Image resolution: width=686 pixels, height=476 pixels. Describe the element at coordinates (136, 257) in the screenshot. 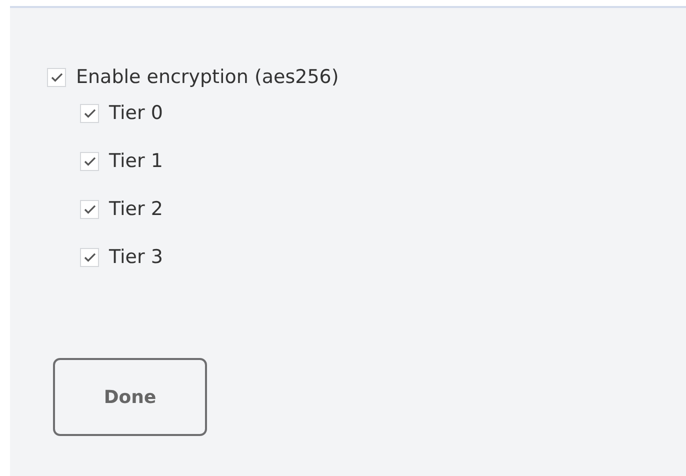

I see `checkbox-label: Tier 3` at that location.